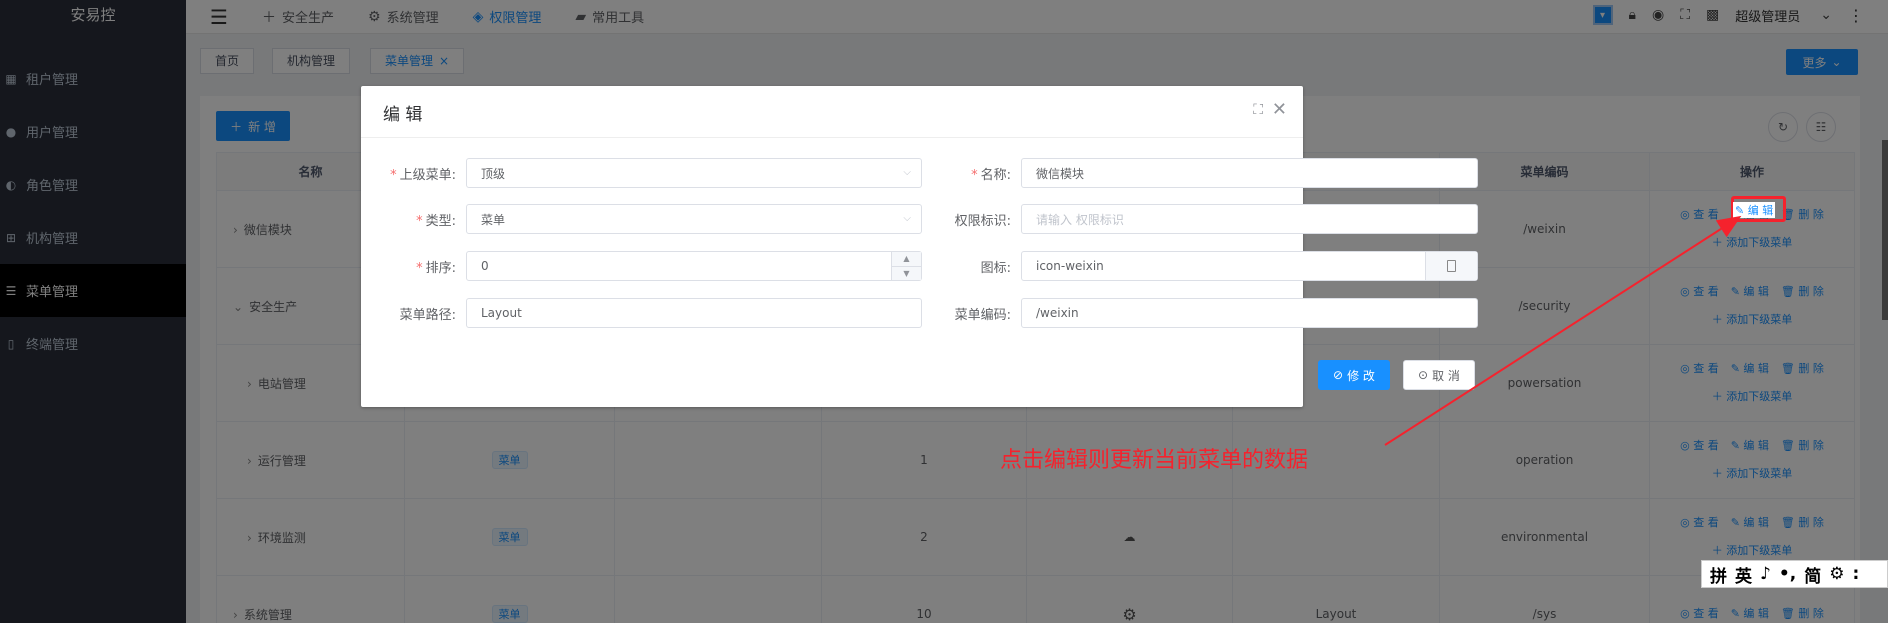  What do you see at coordinates (1057, 313) in the screenshot?
I see `code-value: /weixin` at bounding box center [1057, 313].